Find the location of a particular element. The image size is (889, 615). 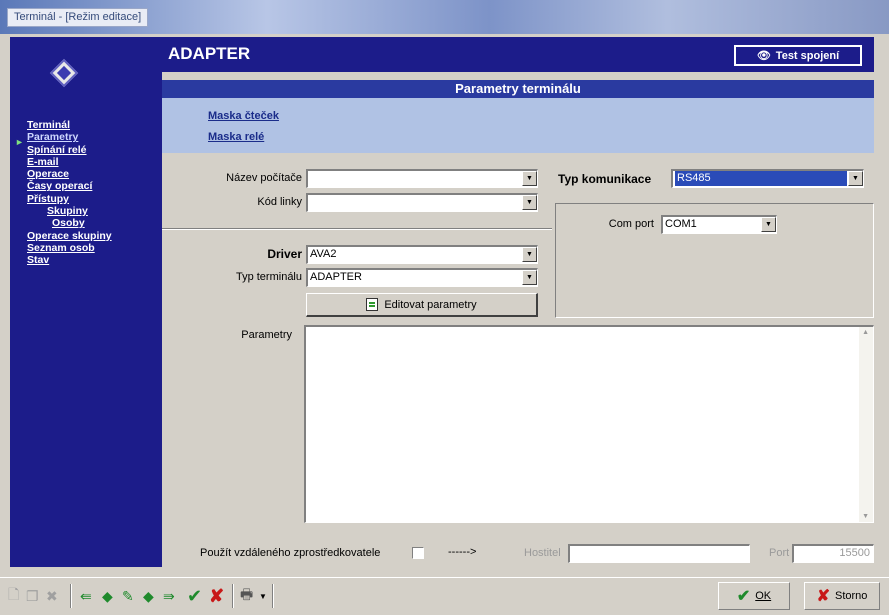

sidebar-item-skupiny: Skupiny is located at coordinates (86, 211).